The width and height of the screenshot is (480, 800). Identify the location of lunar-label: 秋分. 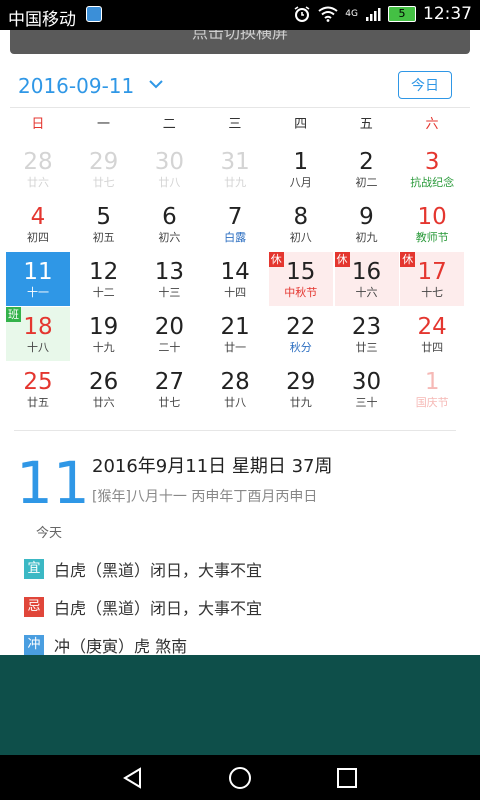
(300, 347).